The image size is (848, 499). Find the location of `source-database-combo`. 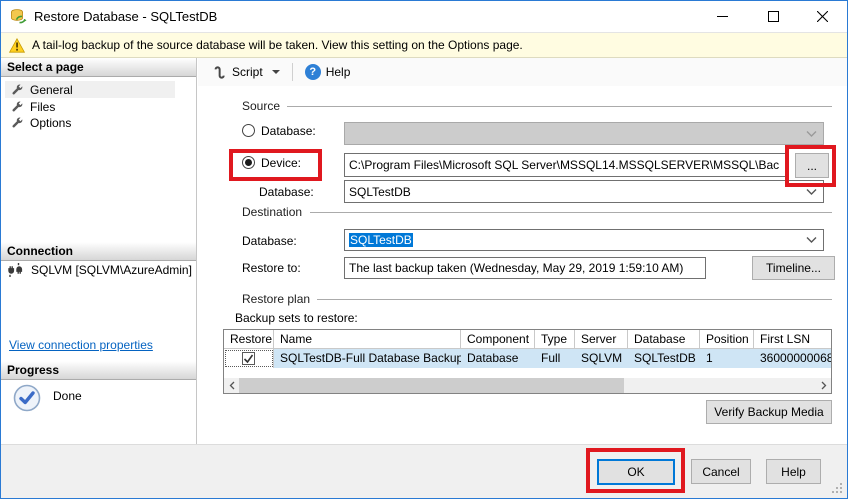

source-database-combo is located at coordinates (584, 133).